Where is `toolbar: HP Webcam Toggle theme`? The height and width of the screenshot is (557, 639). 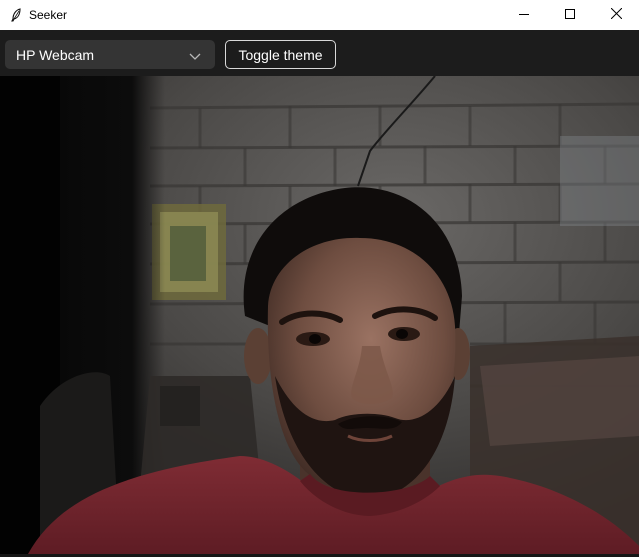
toolbar: HP Webcam Toggle theme is located at coordinates (319, 53).